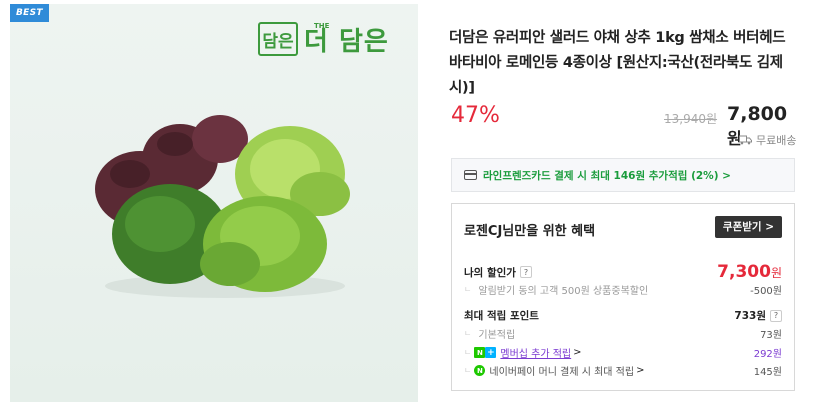 The height and width of the screenshot is (402, 835). What do you see at coordinates (480, 370) in the screenshot?
I see `naver-pay-icon: N` at bounding box center [480, 370].